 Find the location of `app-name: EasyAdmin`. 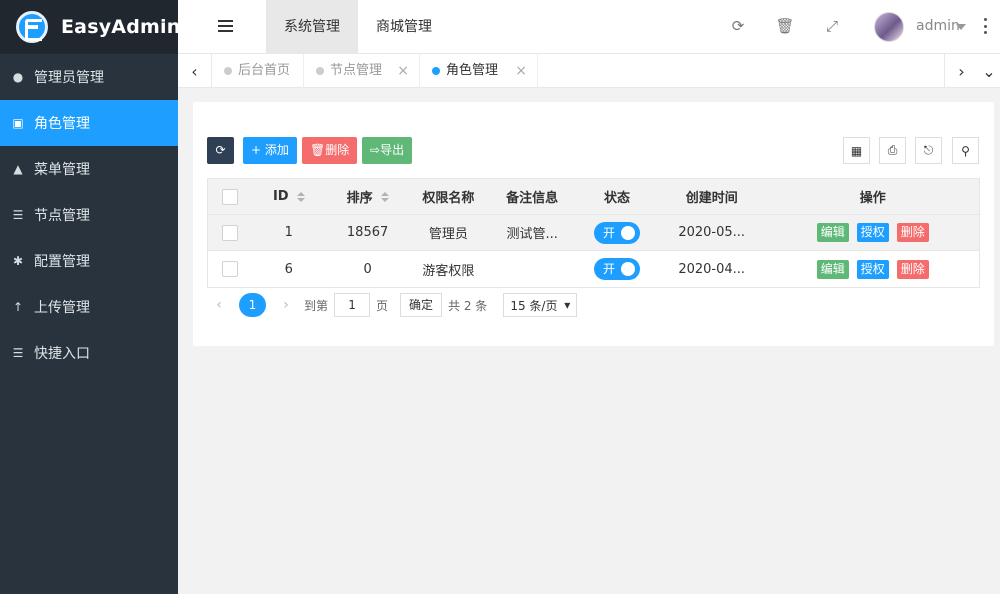

app-name: EasyAdmin is located at coordinates (121, 27).